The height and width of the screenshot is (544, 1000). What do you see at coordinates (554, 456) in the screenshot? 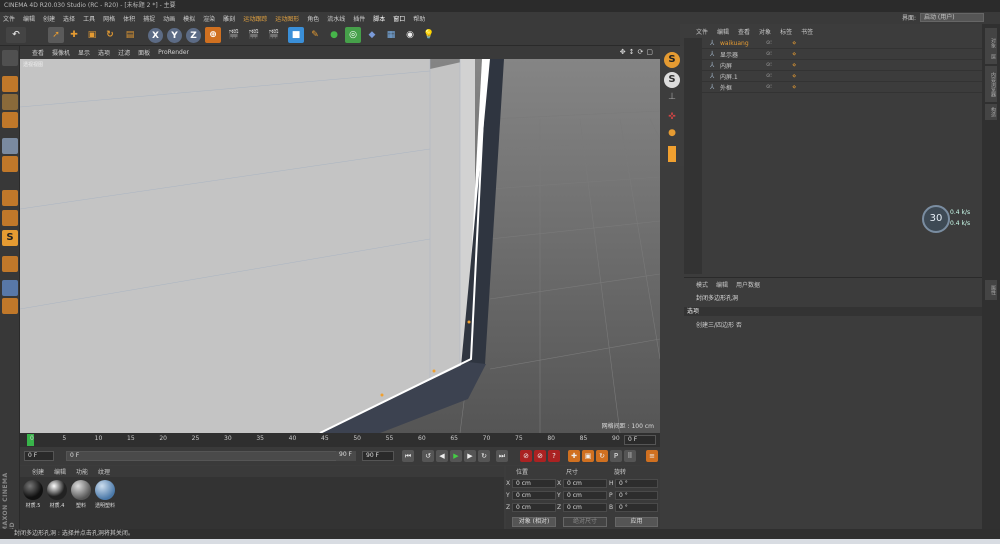
I see `keyframe-selection-icon: ?` at bounding box center [554, 456].